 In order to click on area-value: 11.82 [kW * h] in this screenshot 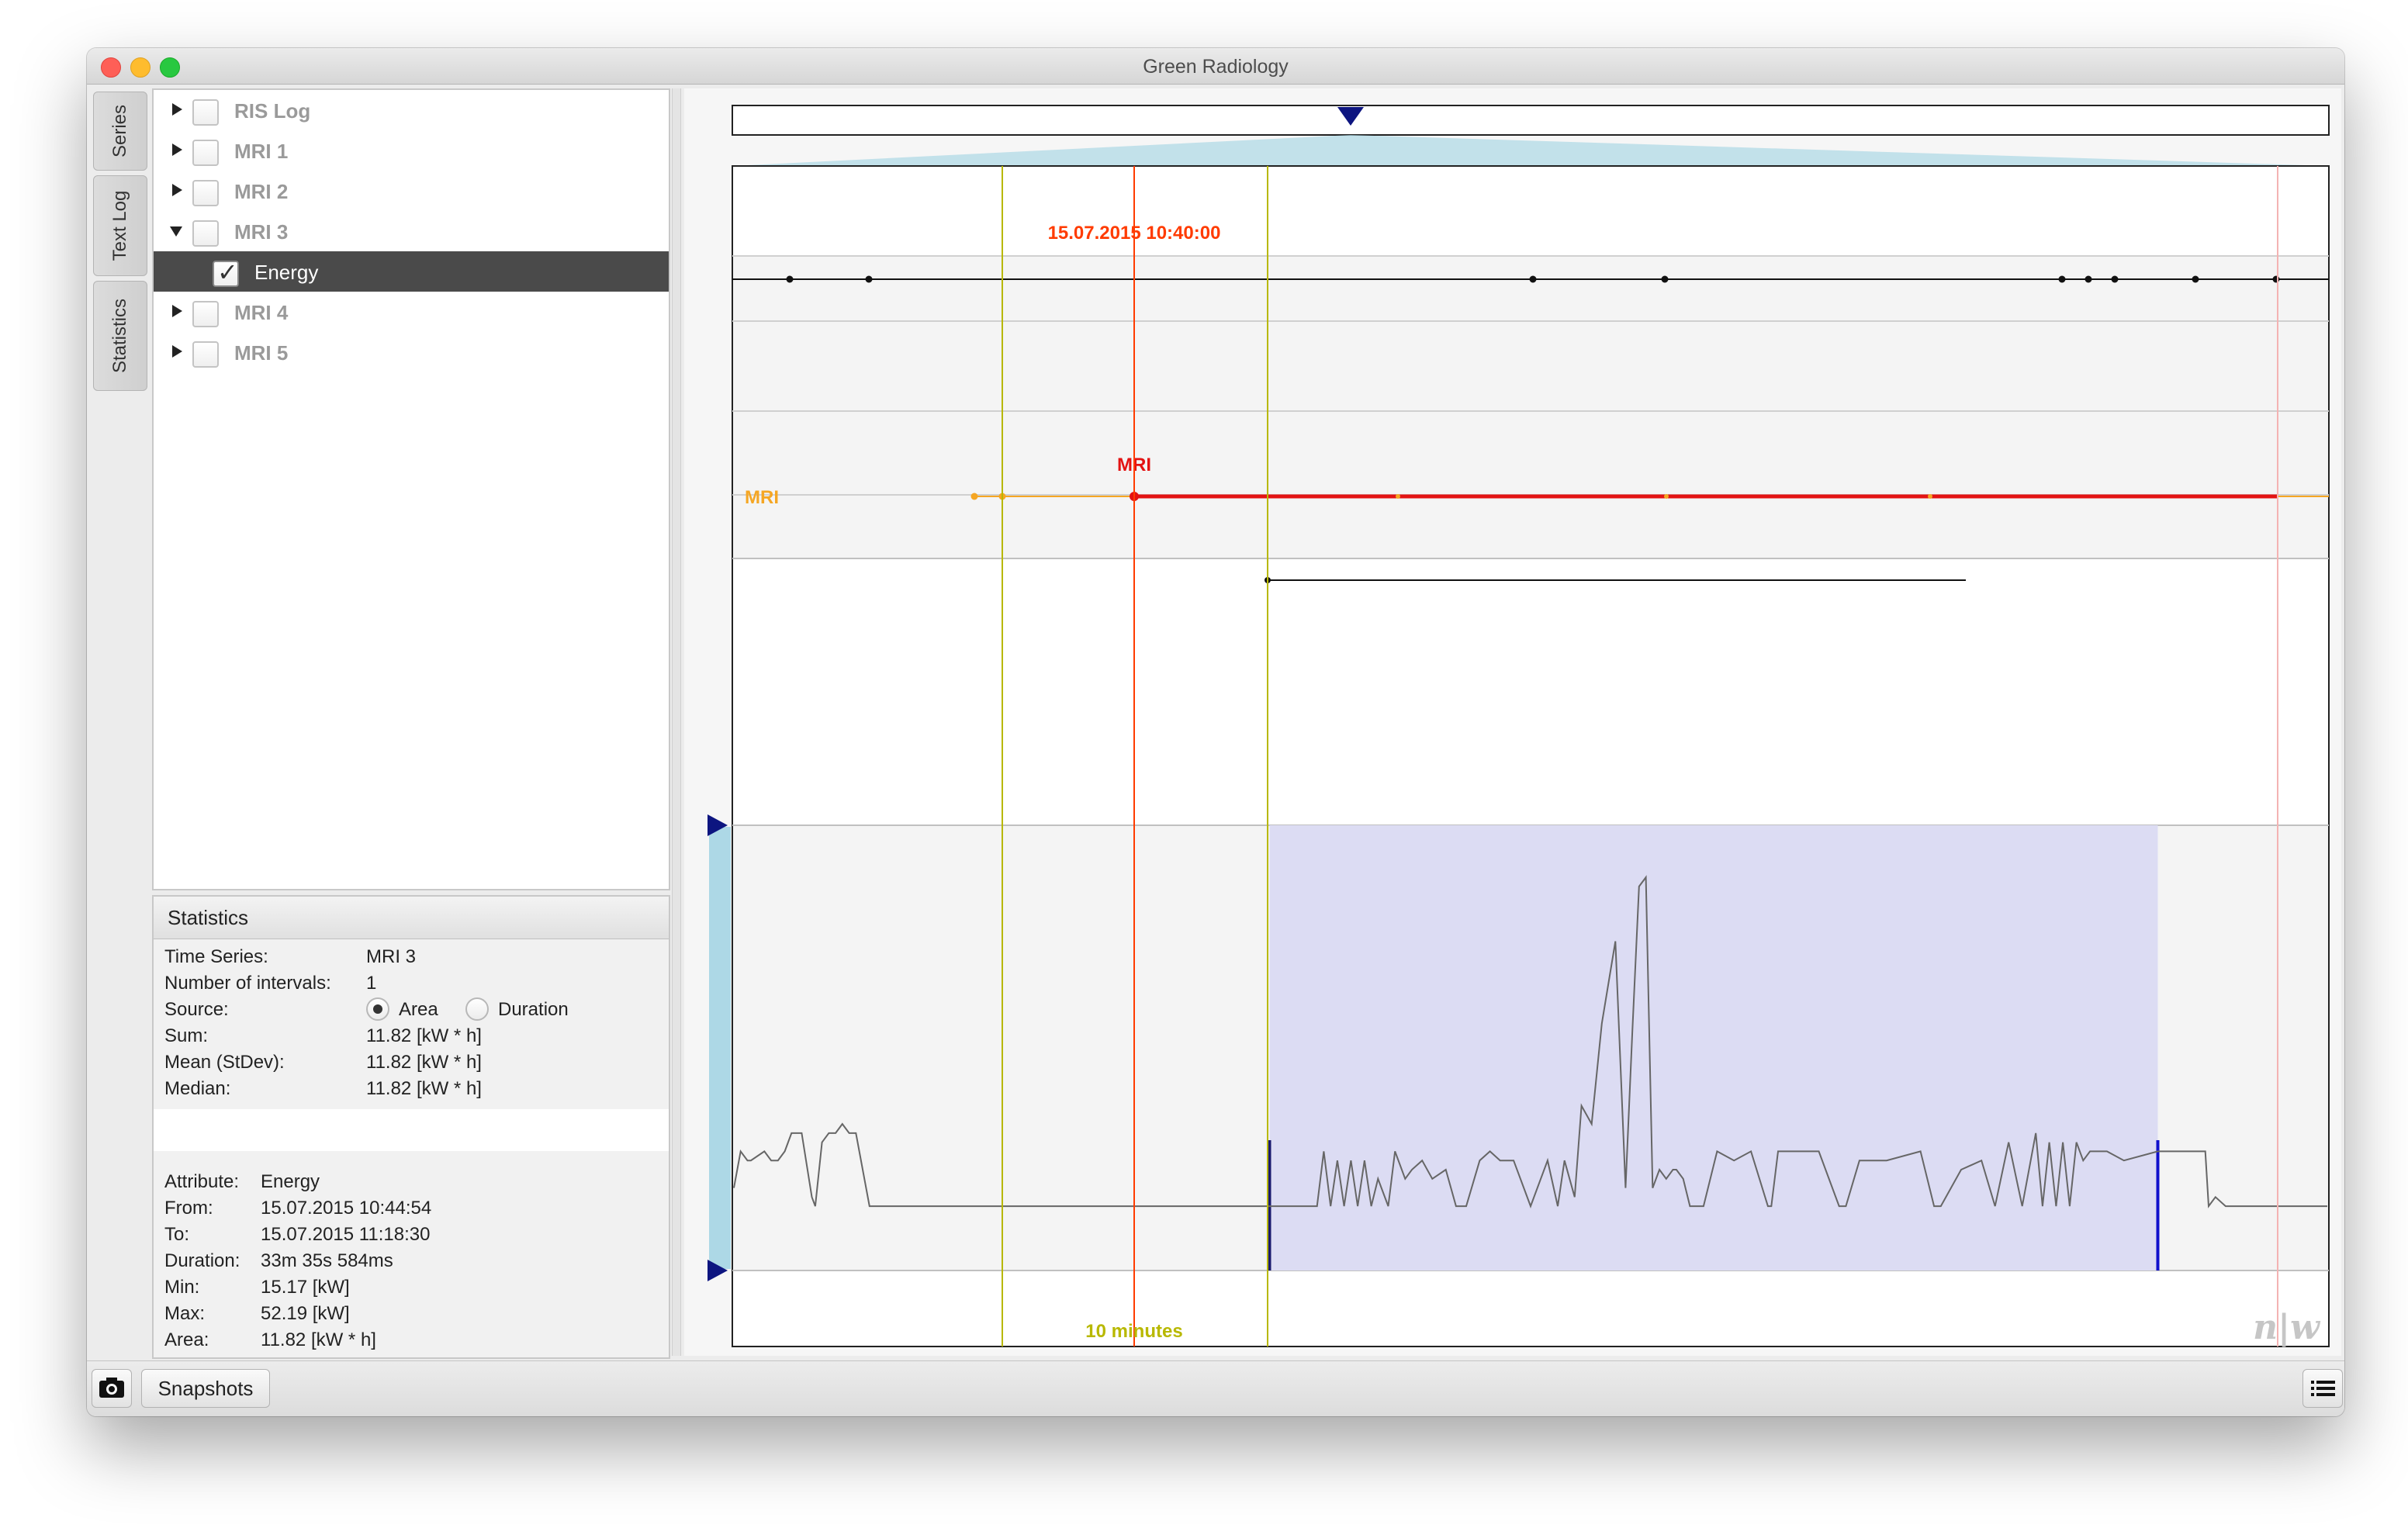, I will do `click(318, 1339)`.